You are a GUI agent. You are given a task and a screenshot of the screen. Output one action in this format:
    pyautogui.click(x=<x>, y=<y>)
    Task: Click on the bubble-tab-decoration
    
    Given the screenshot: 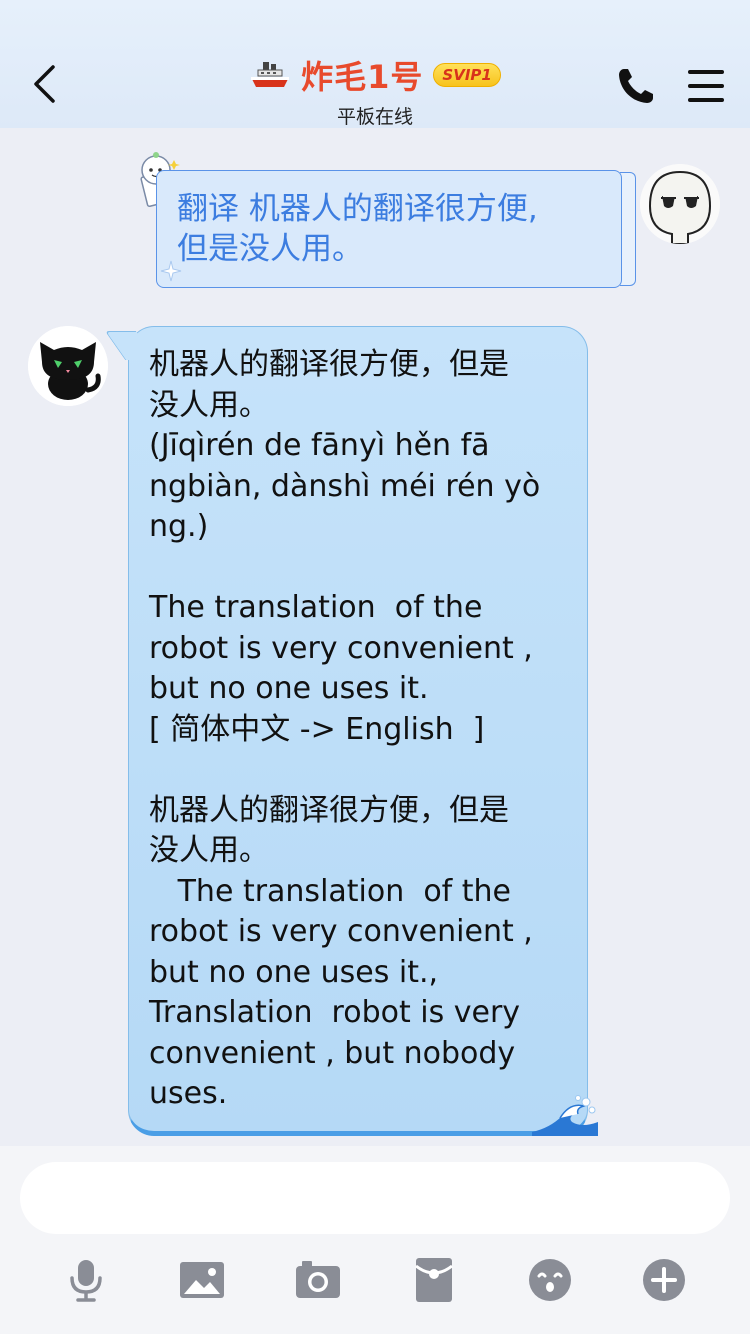 What is the action you would take?
    pyautogui.click(x=628, y=229)
    